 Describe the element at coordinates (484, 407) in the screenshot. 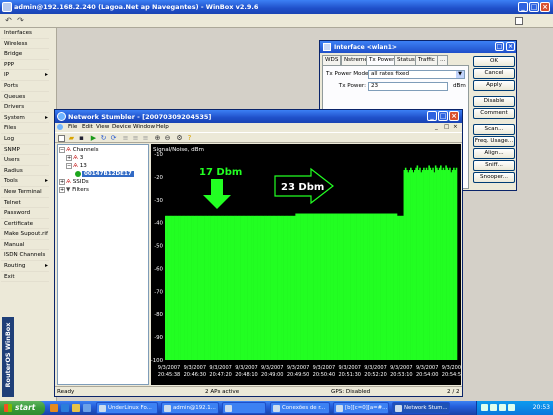

I see `tray-network-icon` at that location.